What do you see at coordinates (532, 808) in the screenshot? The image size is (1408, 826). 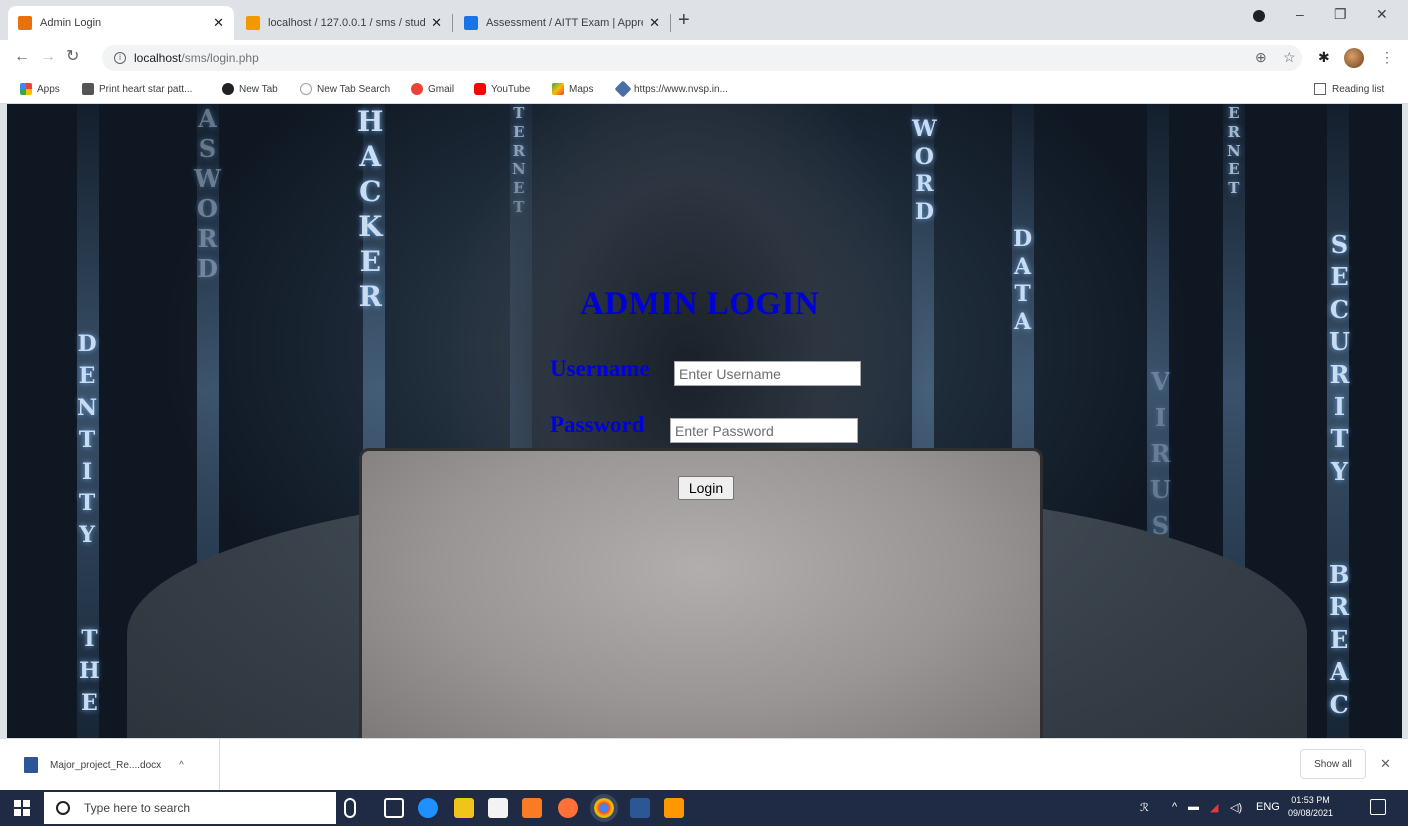 I see `xampp-icon` at bounding box center [532, 808].